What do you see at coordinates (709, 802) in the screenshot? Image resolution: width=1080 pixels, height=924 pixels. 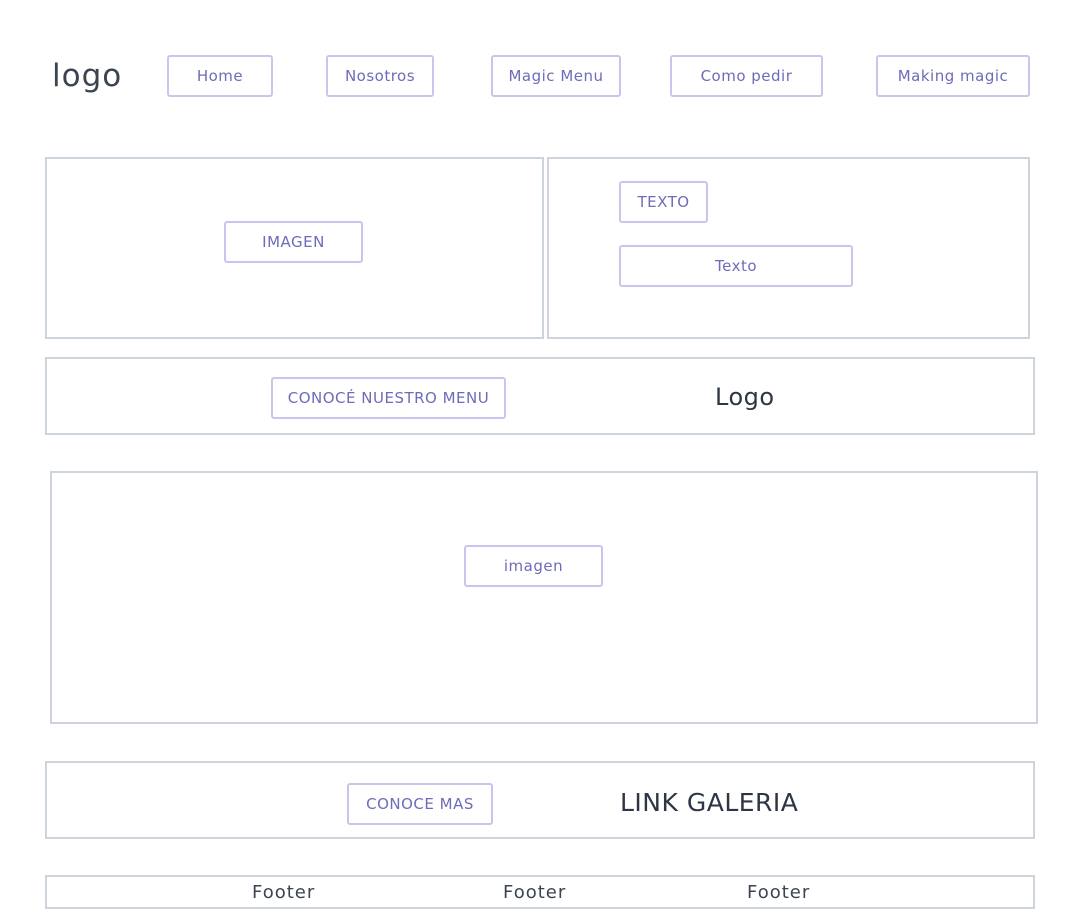 I see `gallery-link: LINK GALERIA` at bounding box center [709, 802].